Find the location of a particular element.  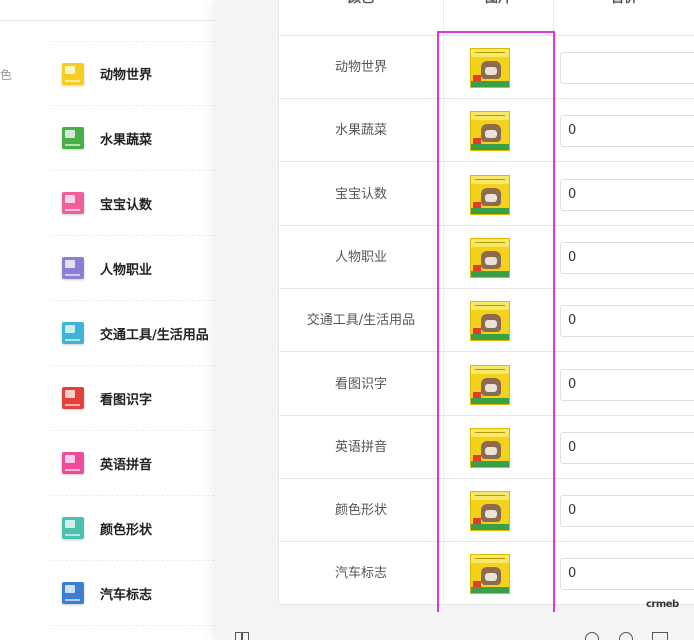

row-name: 人物职业 is located at coordinates (360, 257).